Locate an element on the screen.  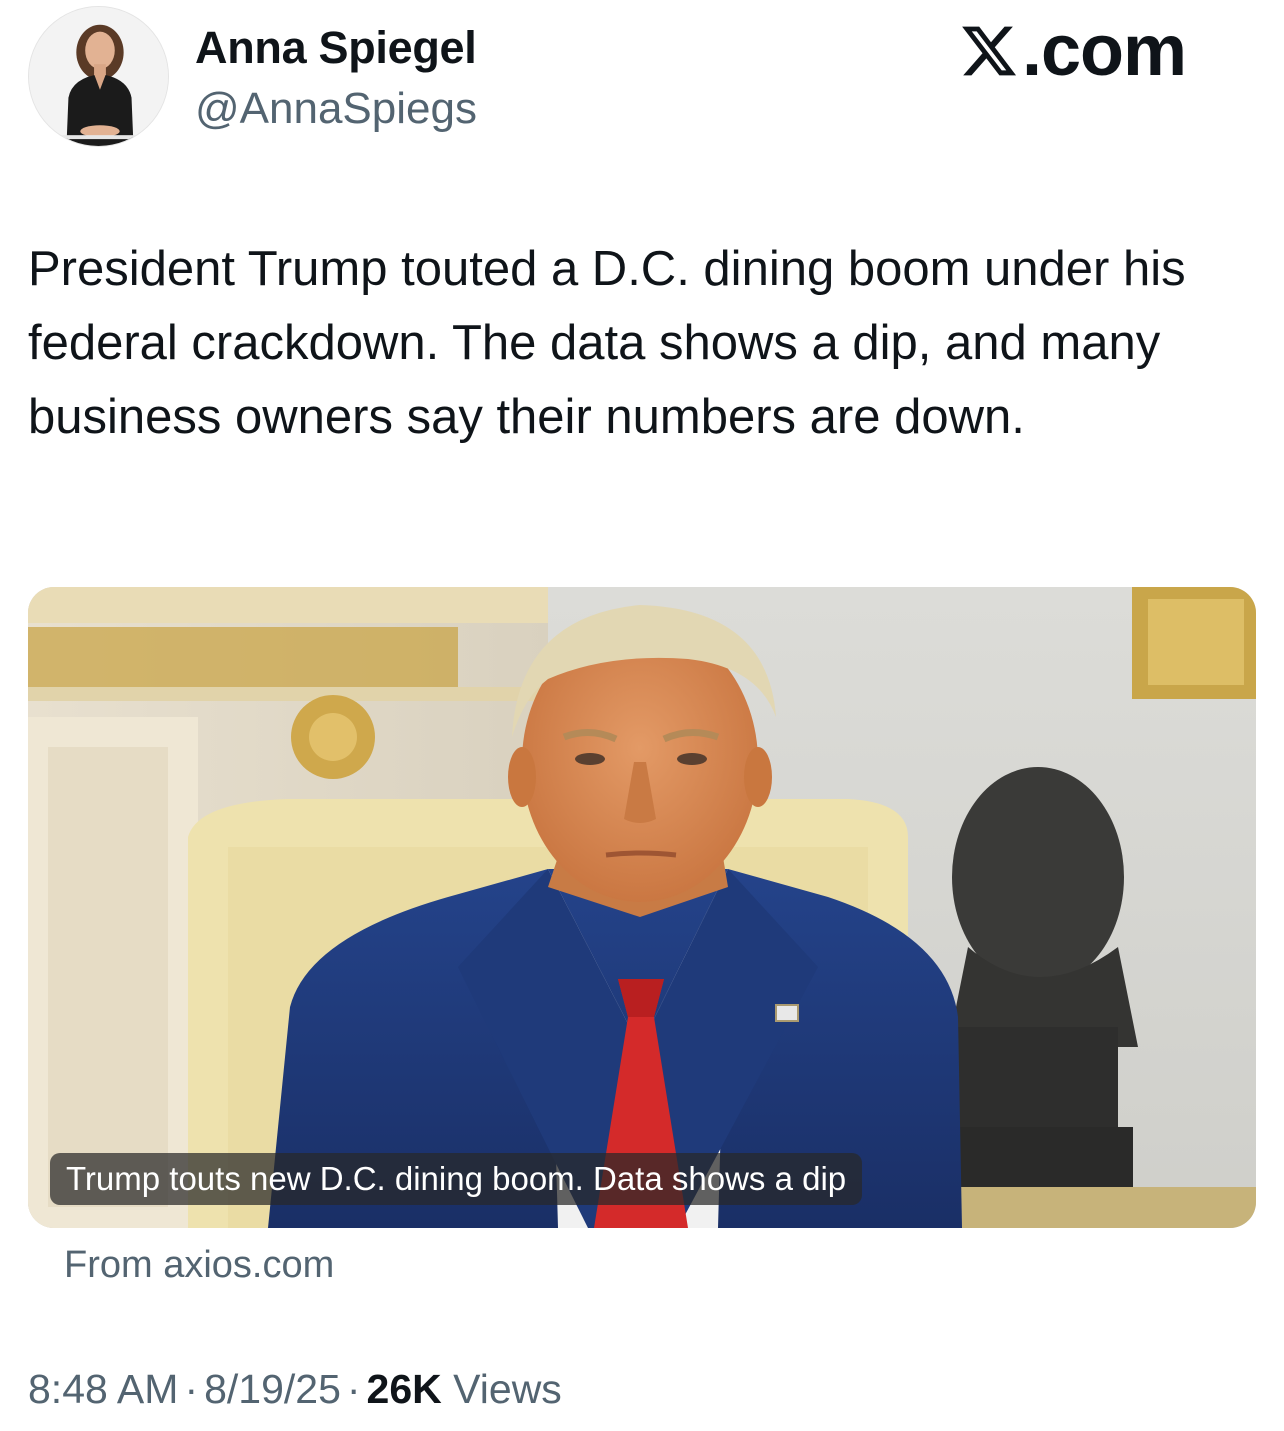
brand-watermark: .com is located at coordinates (1072, 51).